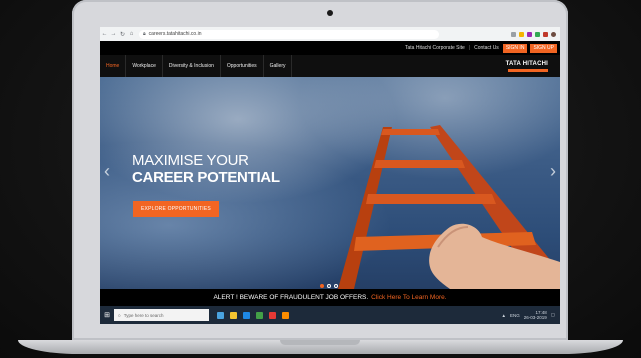 This screenshot has height=358, width=641. Describe the element at coordinates (330, 13) in the screenshot. I see `webcam` at that location.